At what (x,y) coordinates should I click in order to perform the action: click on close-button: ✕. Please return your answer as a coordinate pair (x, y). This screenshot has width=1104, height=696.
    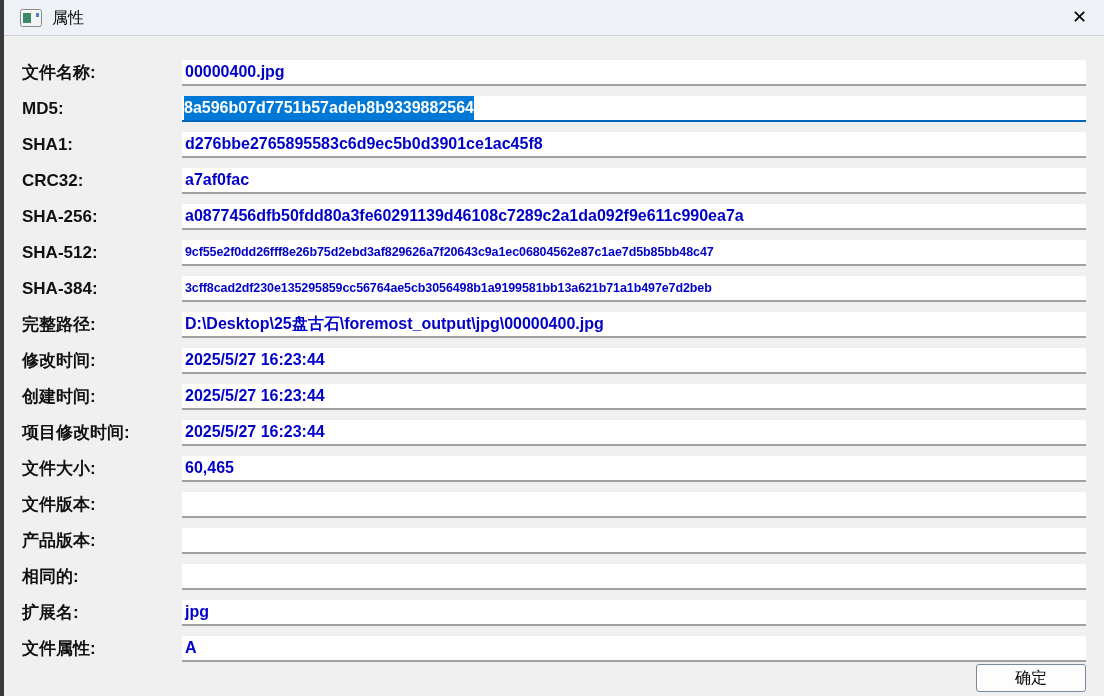
    Looking at the image, I should click on (1079, 18).